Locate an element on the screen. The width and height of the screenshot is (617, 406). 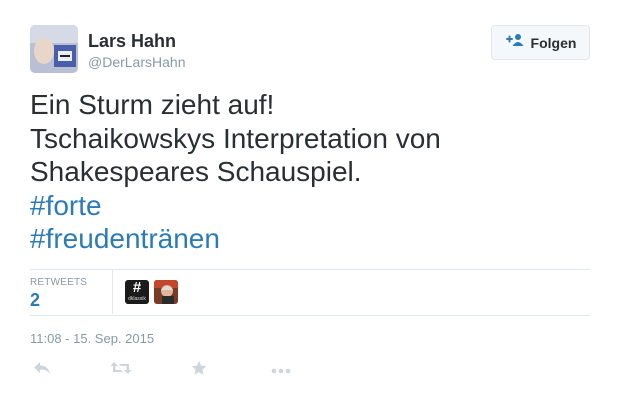
more-icon is located at coordinates (281, 370).